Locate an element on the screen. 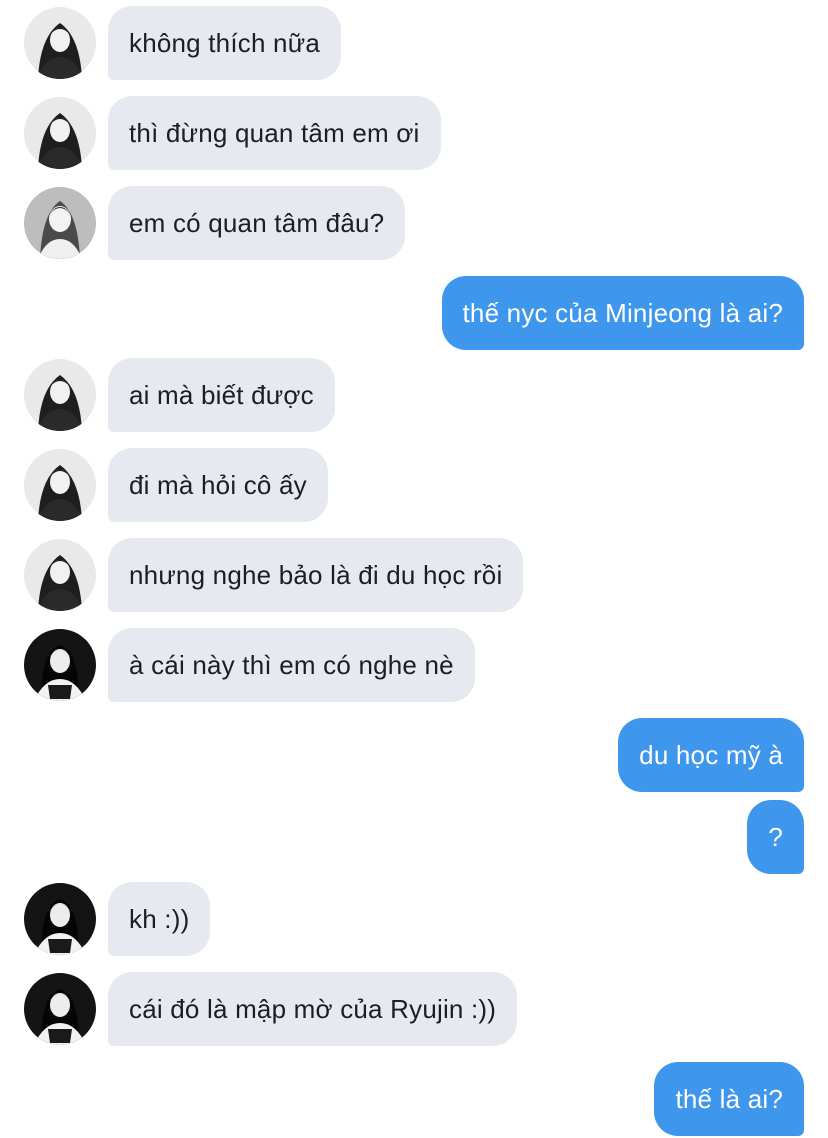  message-bubble-incoming: không thích nữa is located at coordinates (224, 43).